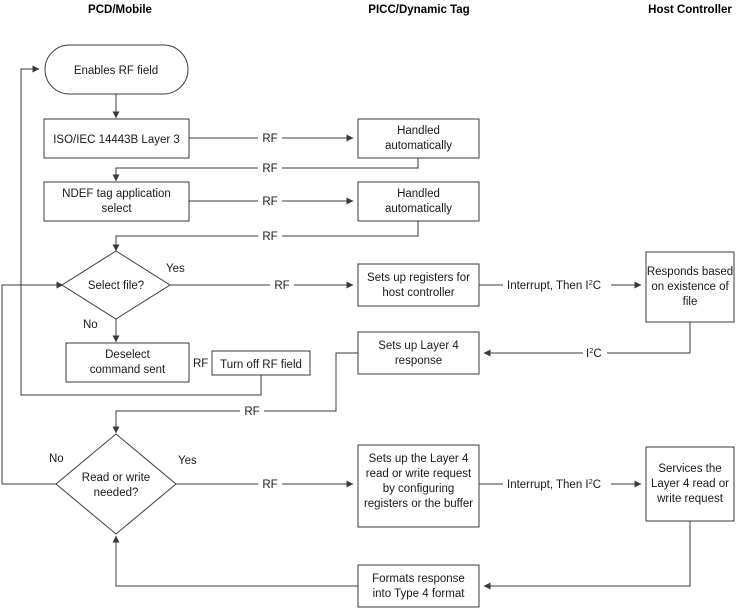 The height and width of the screenshot is (616, 742). I want to click on node-handled-automatically-2: Handled automatically, so click(418, 201).